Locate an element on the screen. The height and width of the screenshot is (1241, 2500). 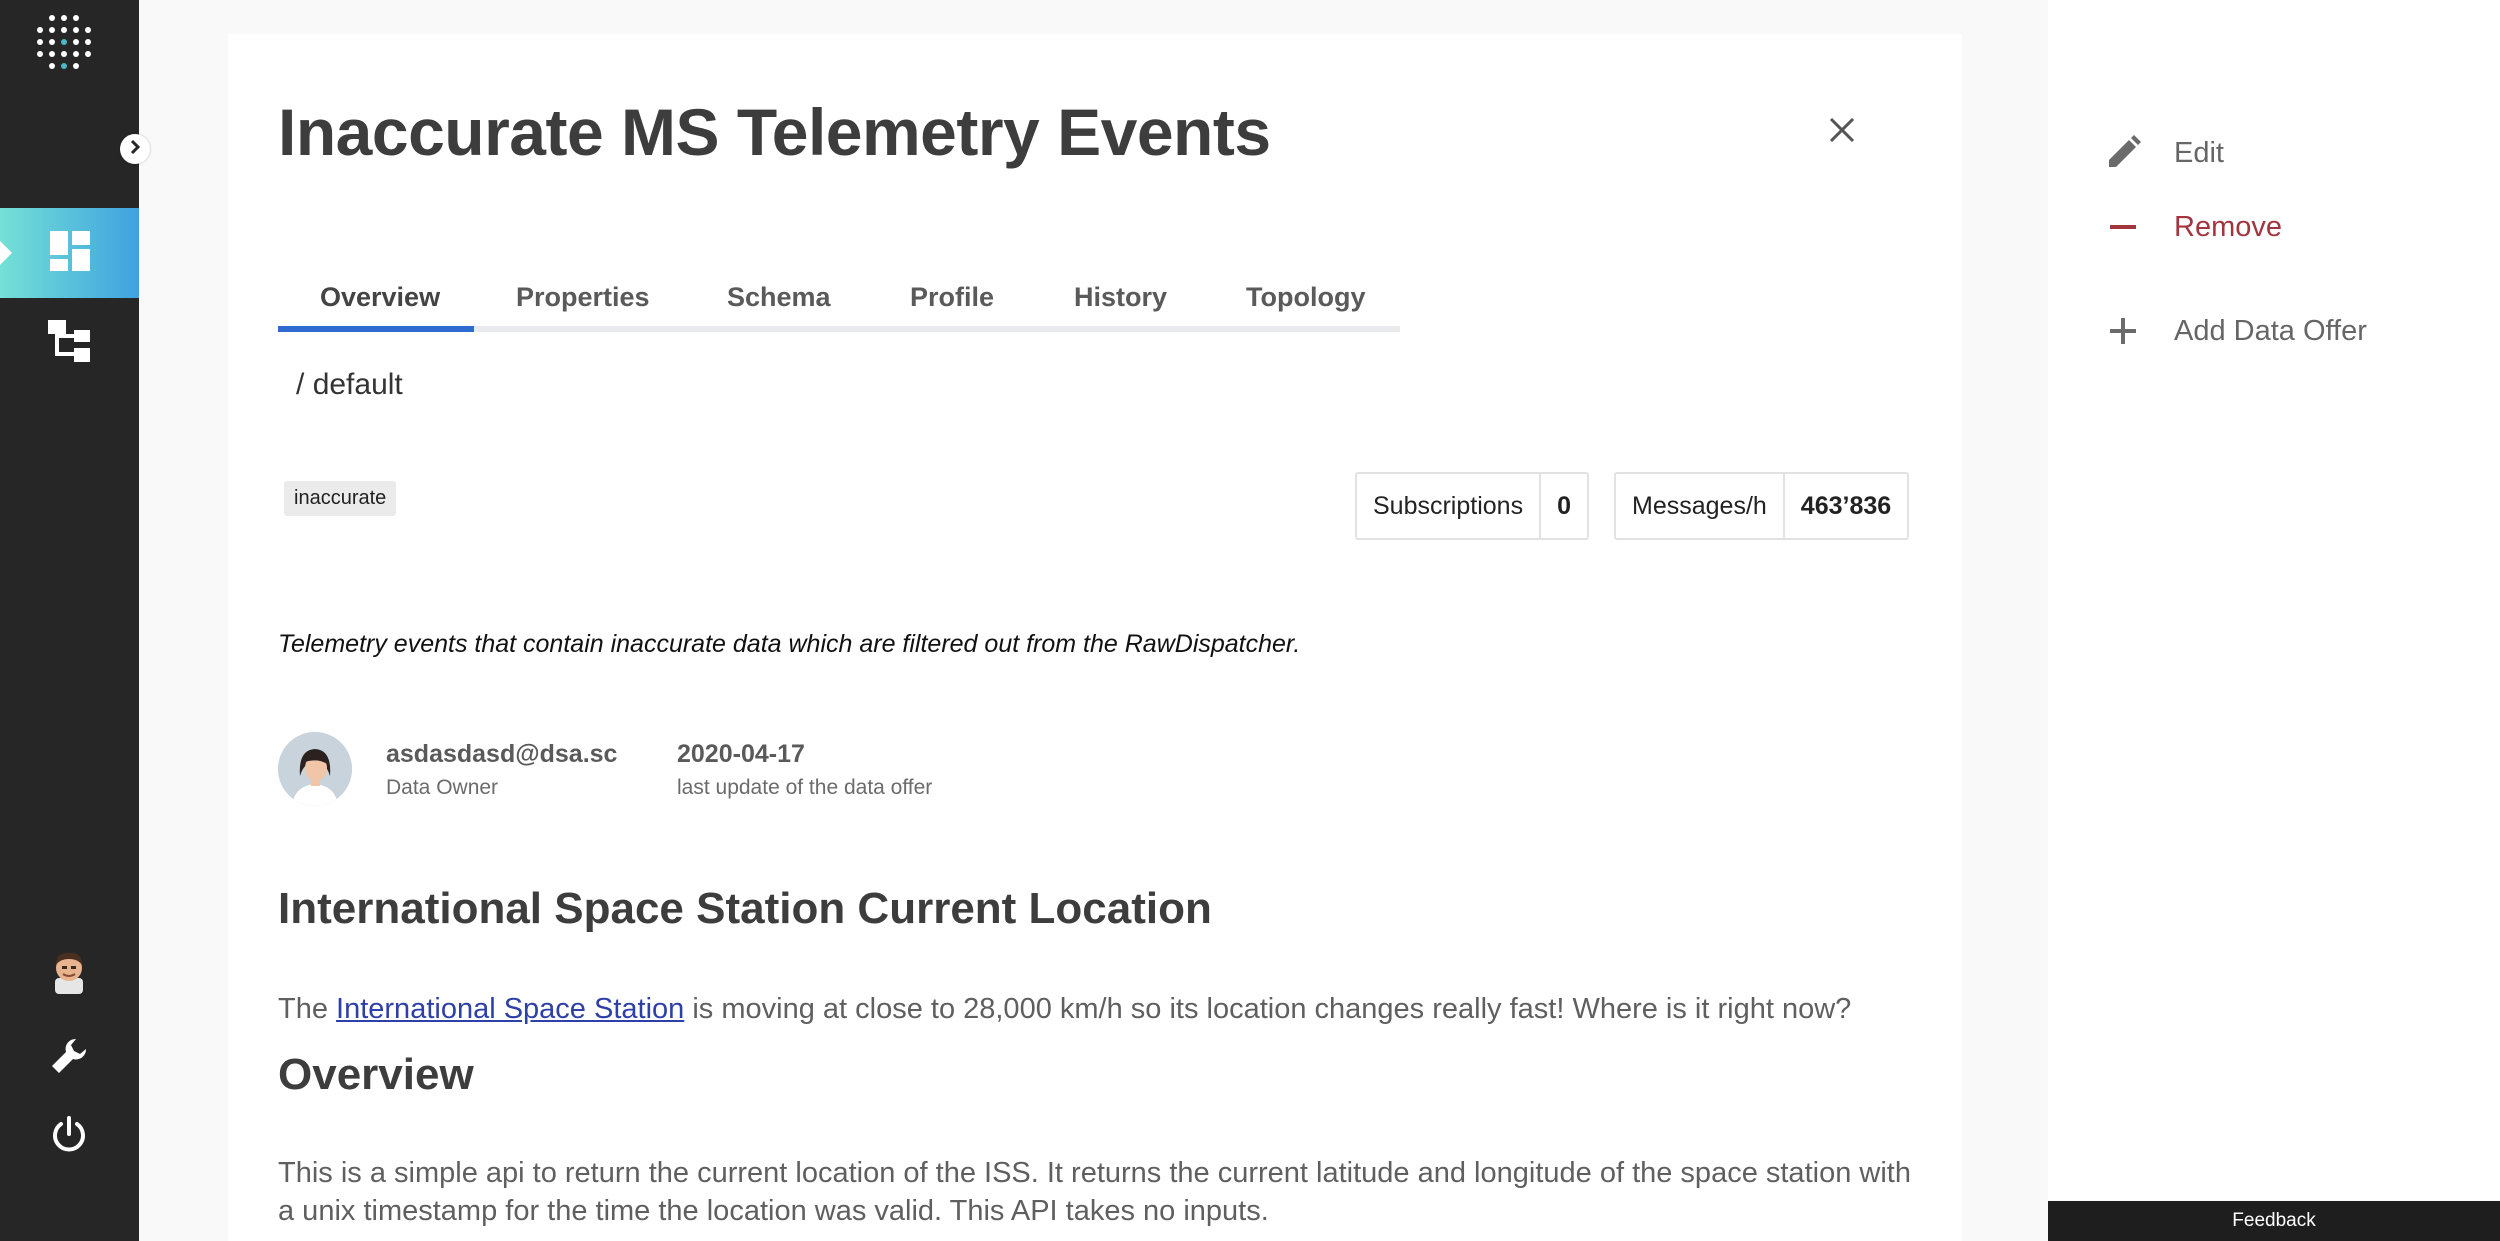
edit-button: Edit is located at coordinates (2164, 153).